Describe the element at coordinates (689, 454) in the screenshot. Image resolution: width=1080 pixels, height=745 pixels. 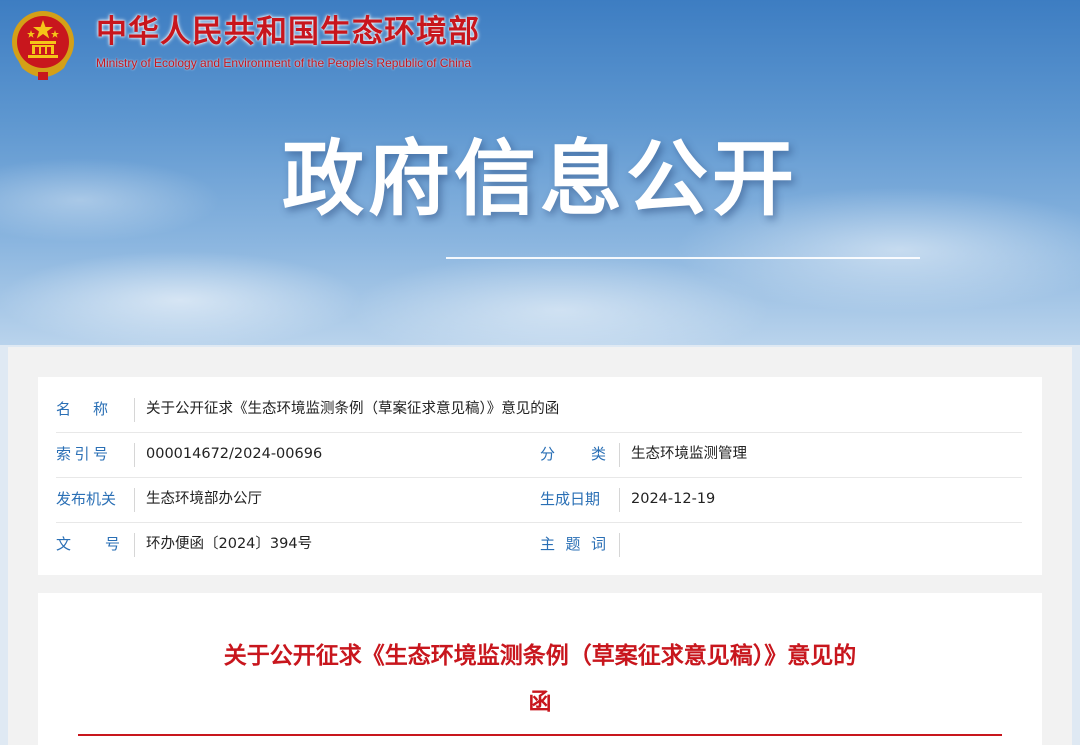
I see `category-value: 生态环境监测管理` at that location.